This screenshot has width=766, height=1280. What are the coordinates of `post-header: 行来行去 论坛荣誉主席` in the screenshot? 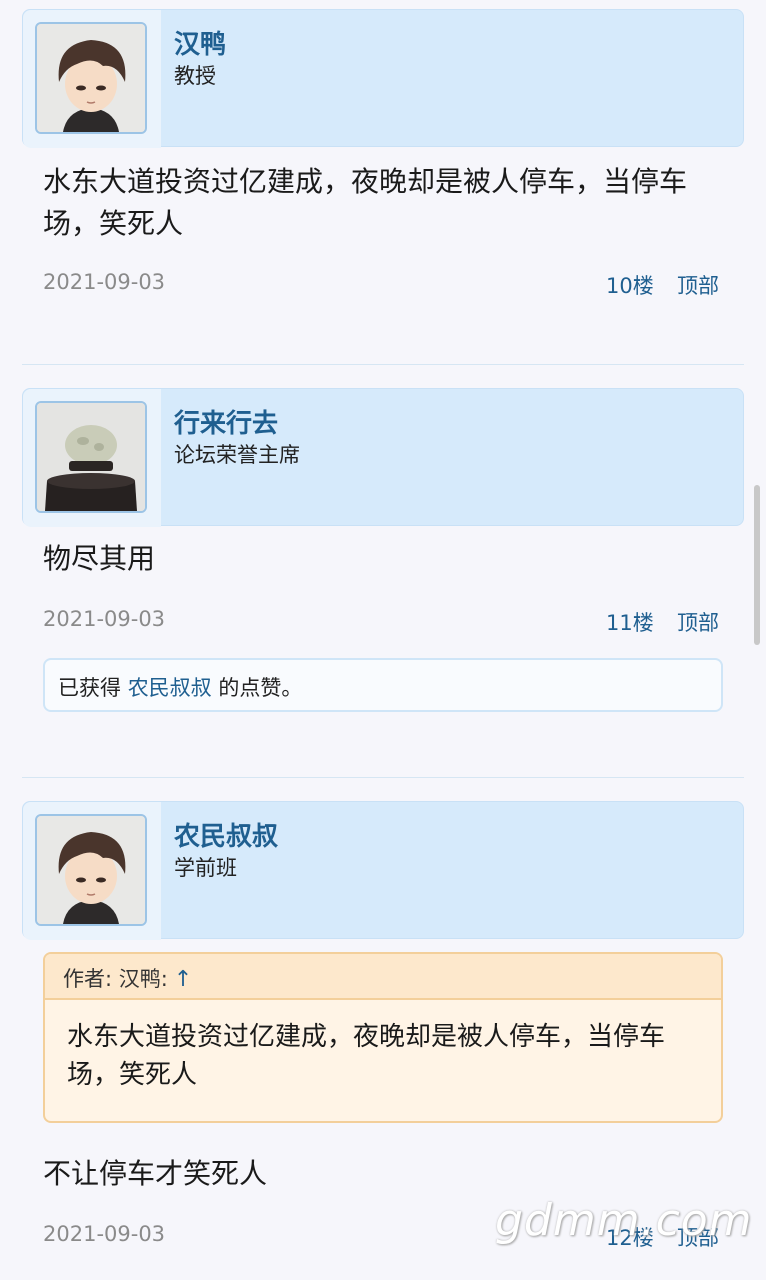 It's located at (383, 457).